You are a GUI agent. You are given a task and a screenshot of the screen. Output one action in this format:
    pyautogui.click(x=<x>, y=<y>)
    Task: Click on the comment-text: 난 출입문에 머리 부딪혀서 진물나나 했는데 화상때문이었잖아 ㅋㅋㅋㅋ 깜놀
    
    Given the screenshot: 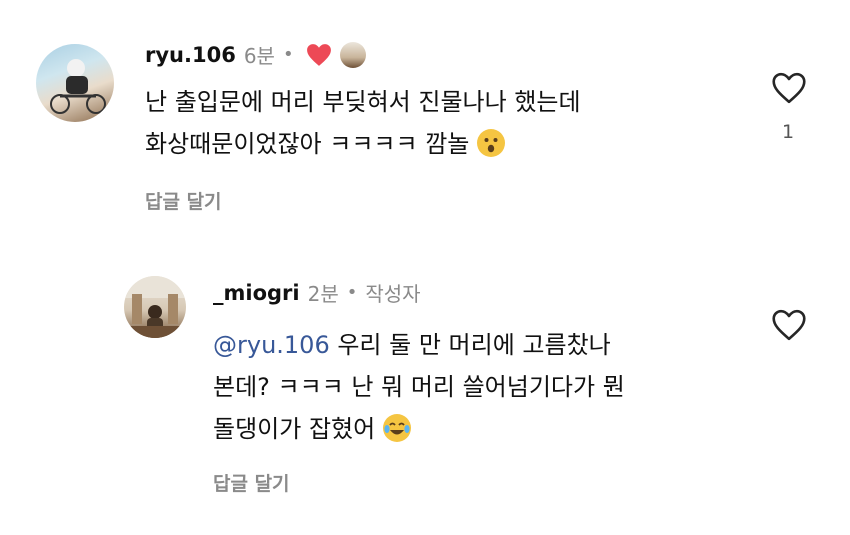 What is the action you would take?
    pyautogui.click(x=363, y=123)
    